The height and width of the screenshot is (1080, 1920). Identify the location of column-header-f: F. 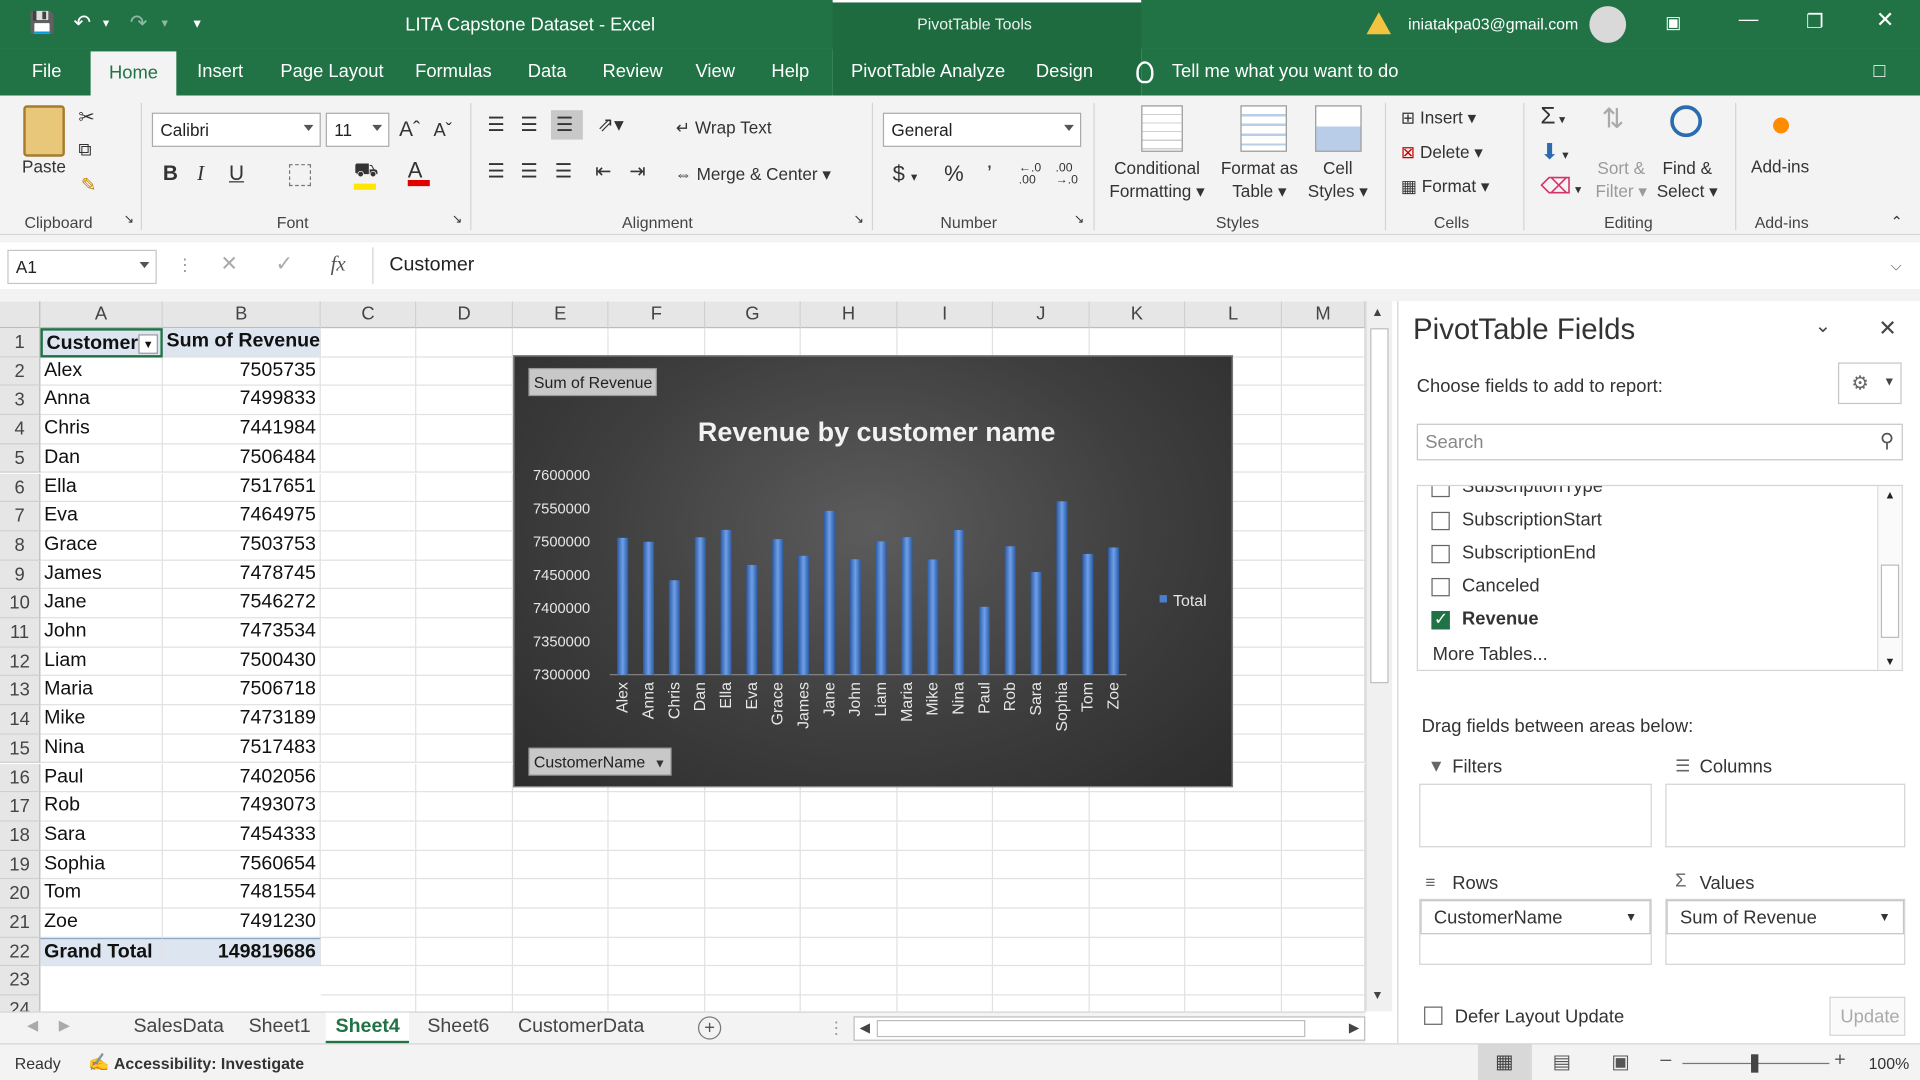
(657, 315).